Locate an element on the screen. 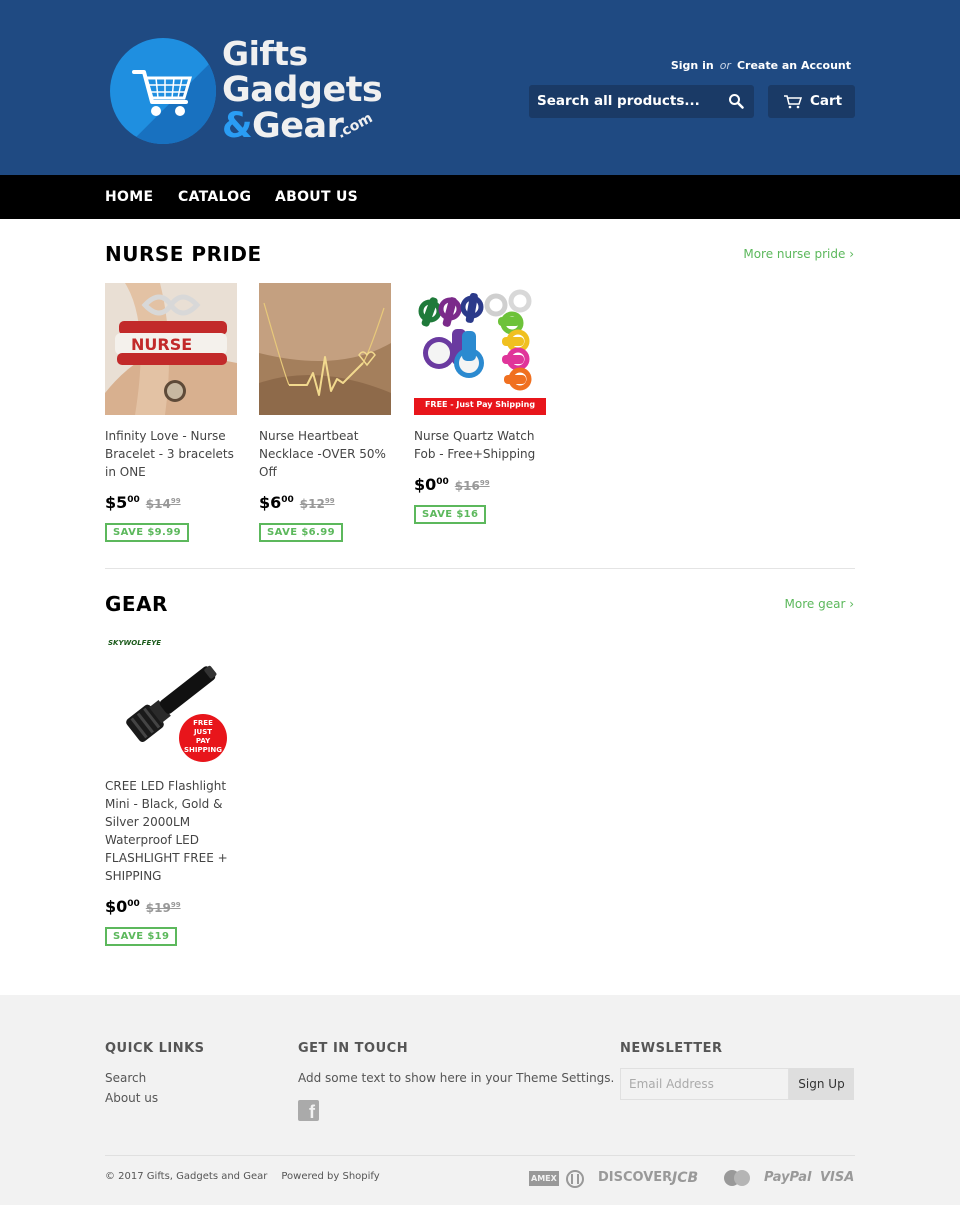 This screenshot has width=960, height=1205. logo-text-gifts: Gifts is located at coordinates (265, 53).